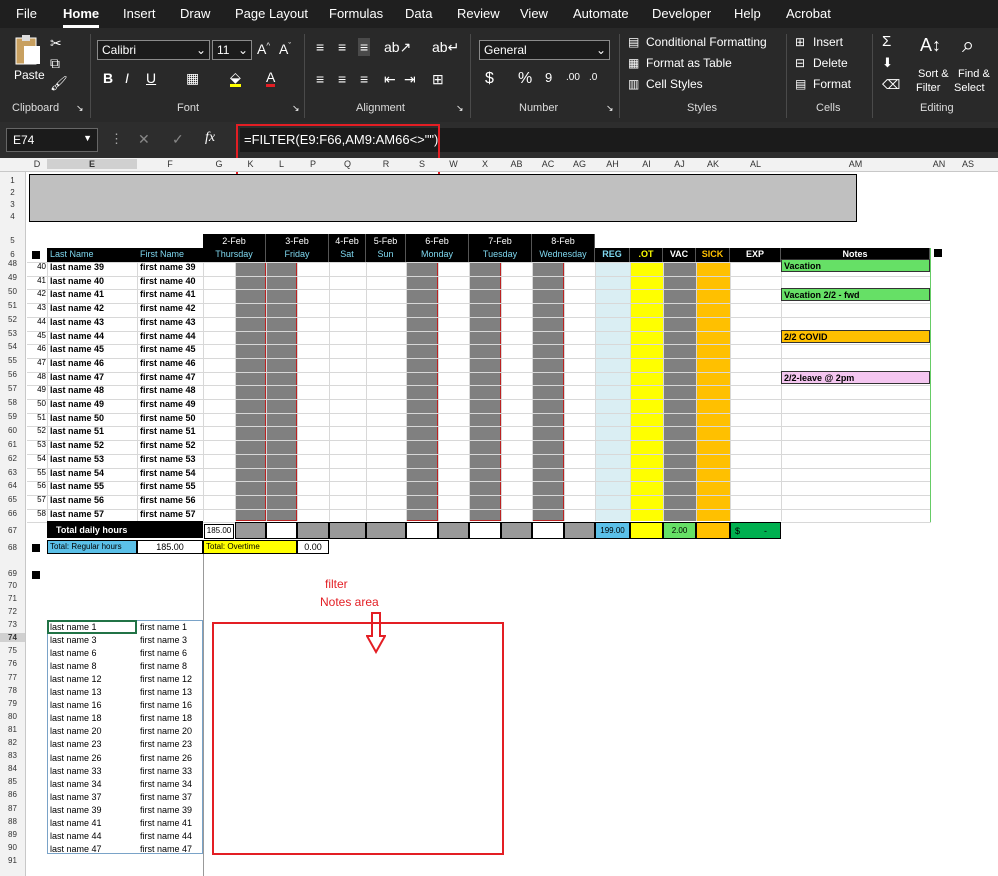 This screenshot has height=876, width=998. I want to click on sort-filter-line1: Sort &, so click(933, 74).